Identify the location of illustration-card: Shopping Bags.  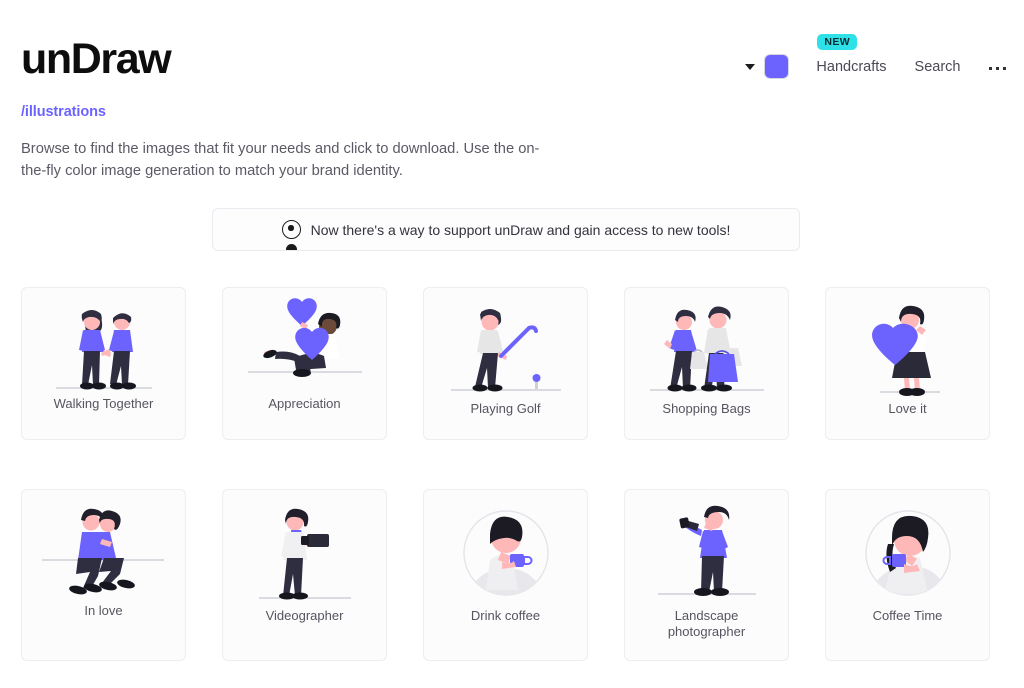
(706, 363).